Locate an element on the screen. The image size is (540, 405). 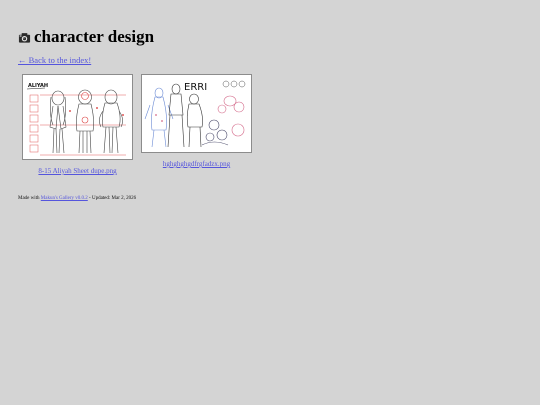
character-sheet-image: ALIYAH is located at coordinates (77, 117).